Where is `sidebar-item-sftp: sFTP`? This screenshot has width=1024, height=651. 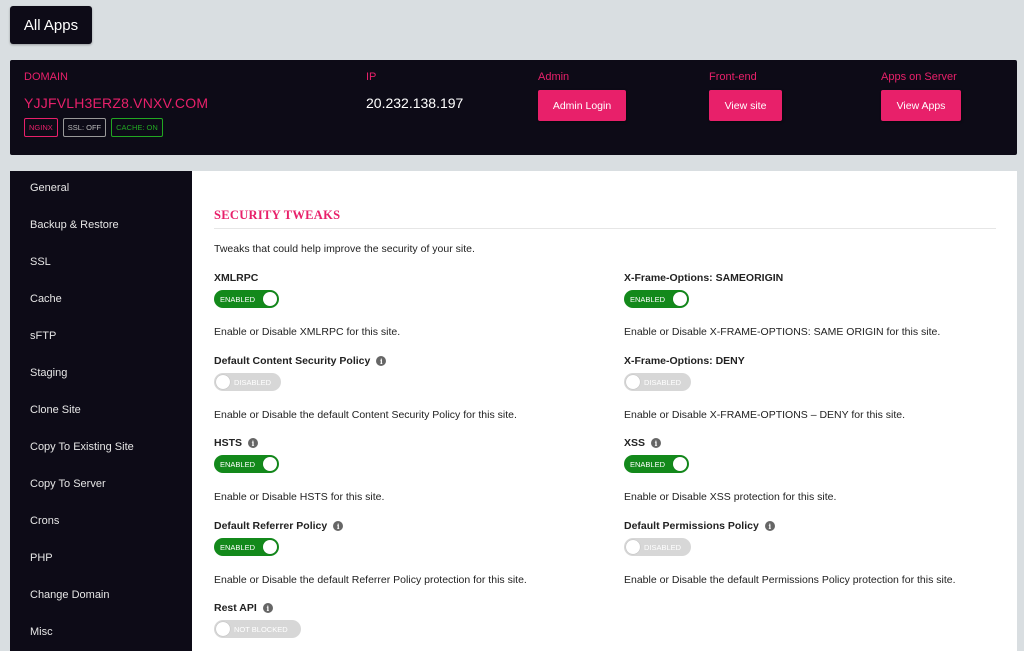 sidebar-item-sftp: sFTP is located at coordinates (43, 336).